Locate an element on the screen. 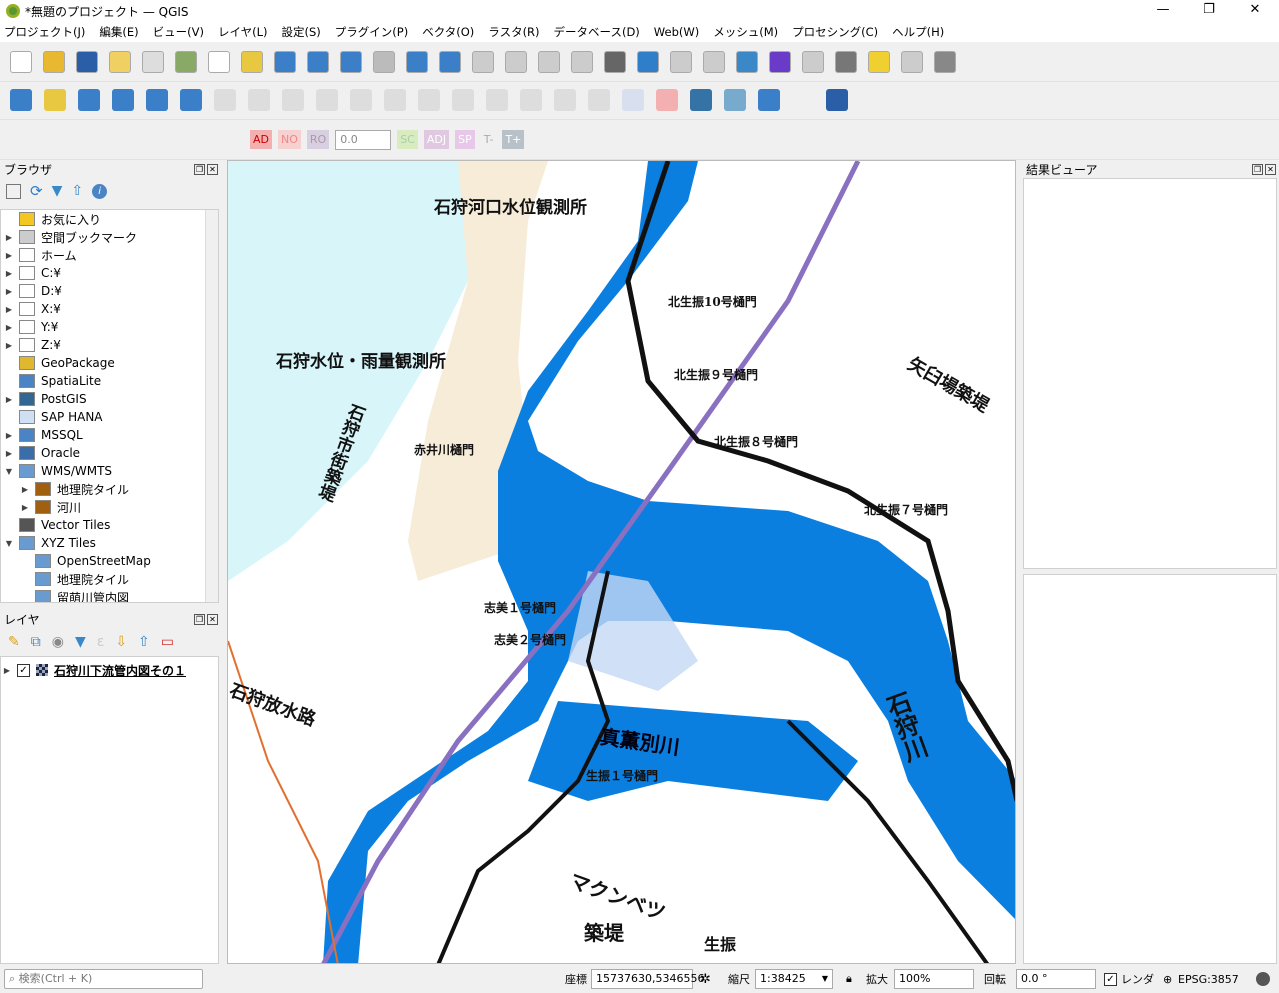  menu-vector: ベクタ(O) is located at coordinates (448, 32).